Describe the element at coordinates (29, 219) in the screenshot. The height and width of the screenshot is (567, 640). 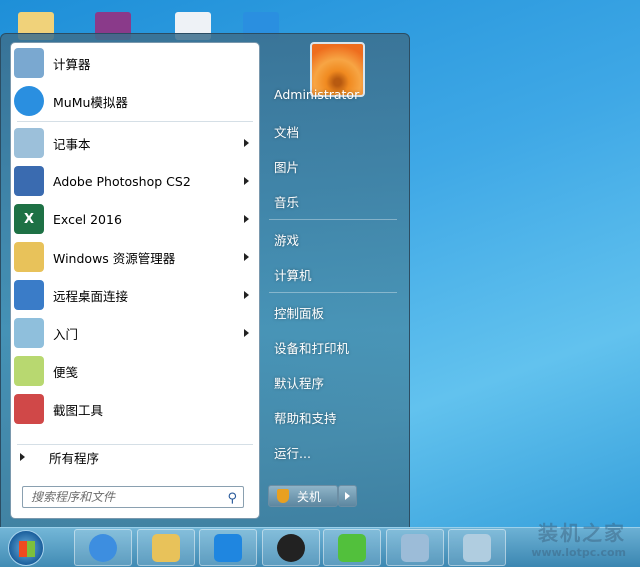
I see `excel-icon: X` at that location.